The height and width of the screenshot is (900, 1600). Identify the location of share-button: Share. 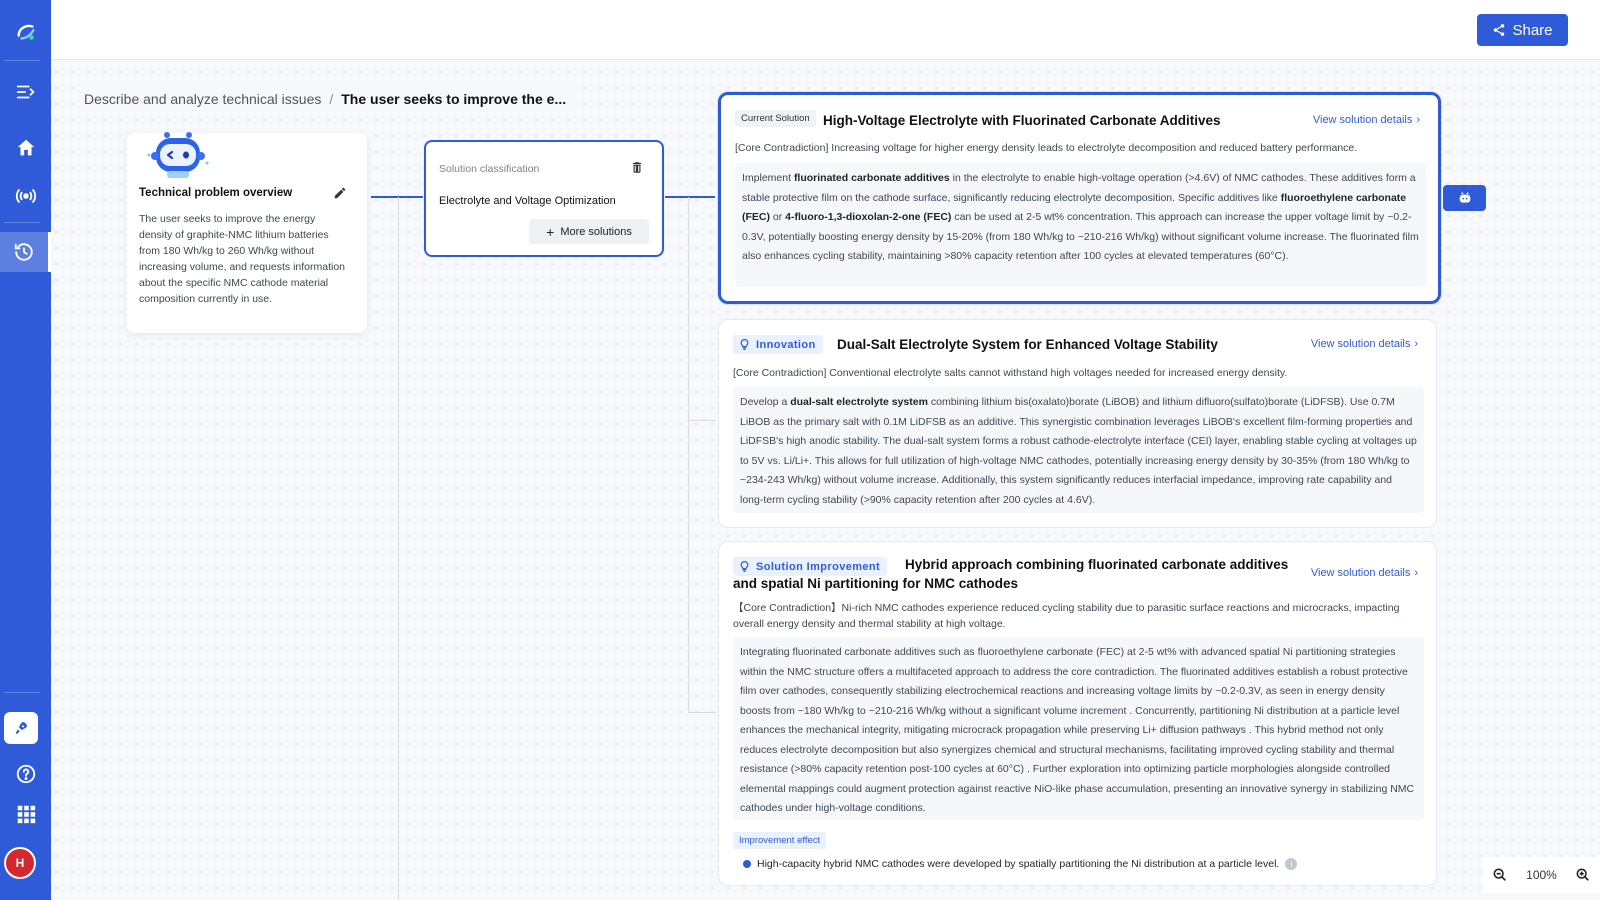
(1522, 30).